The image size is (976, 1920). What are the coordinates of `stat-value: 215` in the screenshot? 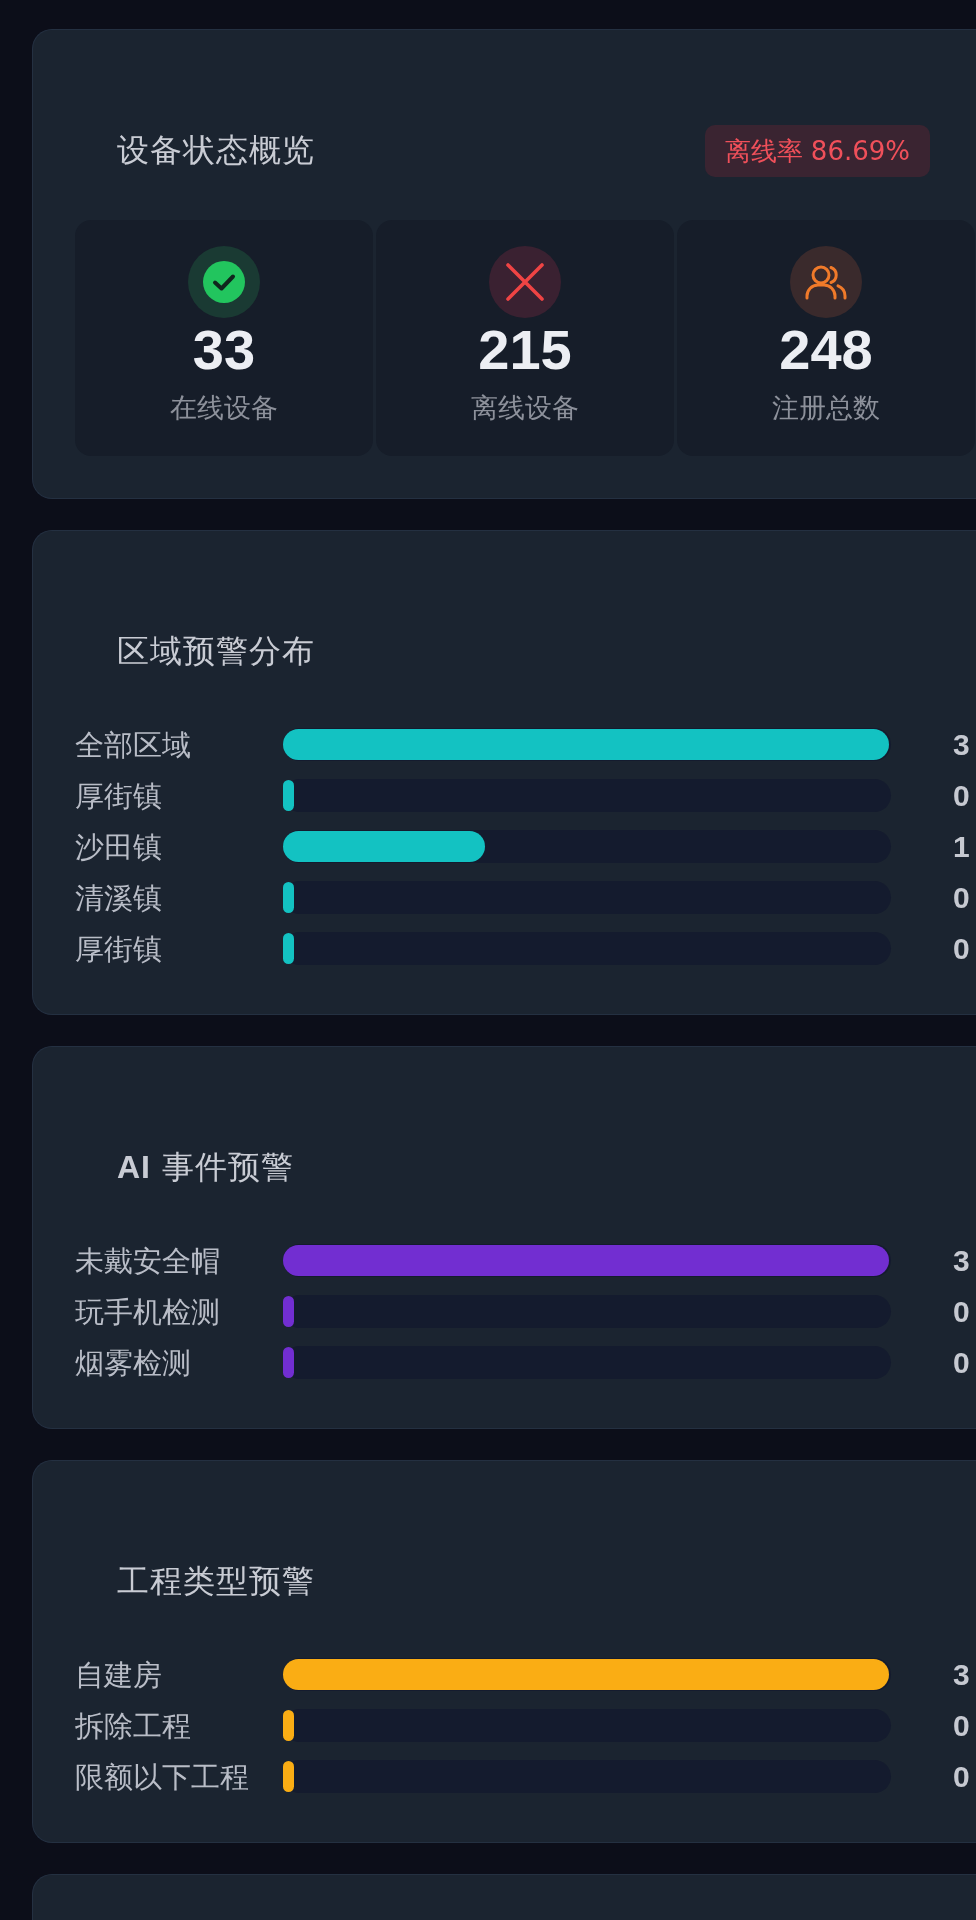 It's located at (525, 350).